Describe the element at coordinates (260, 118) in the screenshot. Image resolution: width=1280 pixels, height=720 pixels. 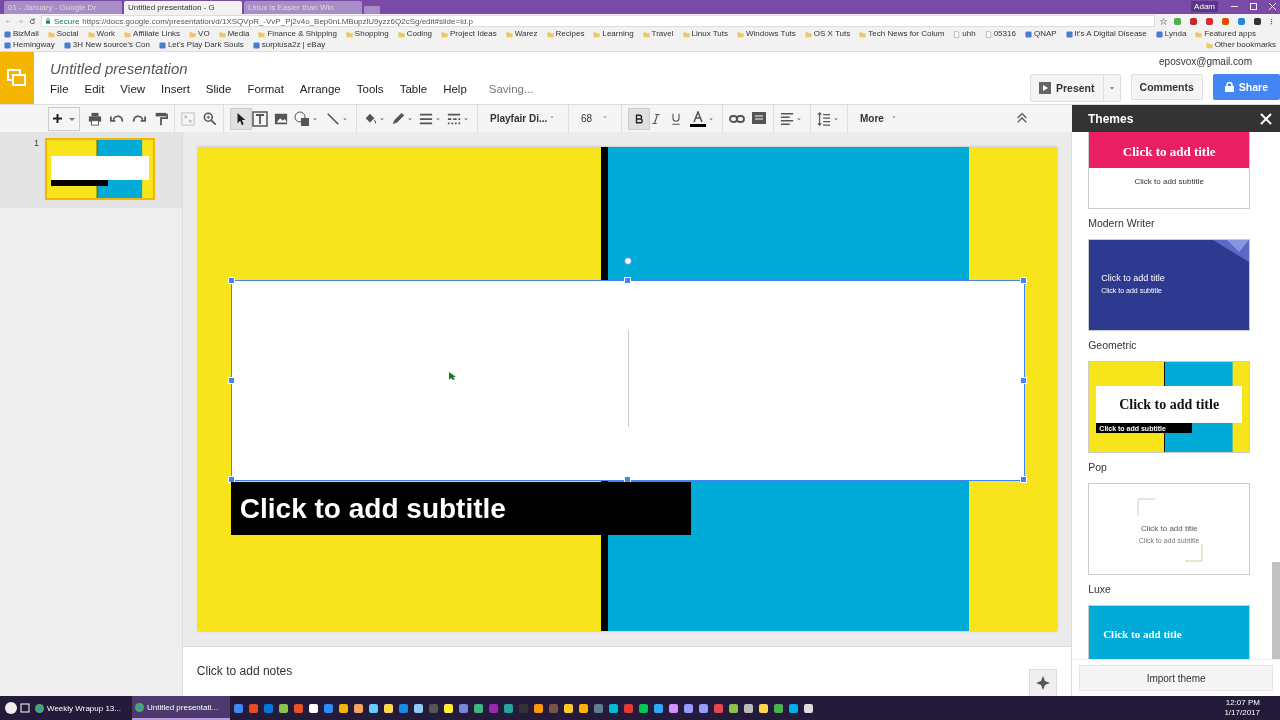
I see `text-box-icon` at that location.